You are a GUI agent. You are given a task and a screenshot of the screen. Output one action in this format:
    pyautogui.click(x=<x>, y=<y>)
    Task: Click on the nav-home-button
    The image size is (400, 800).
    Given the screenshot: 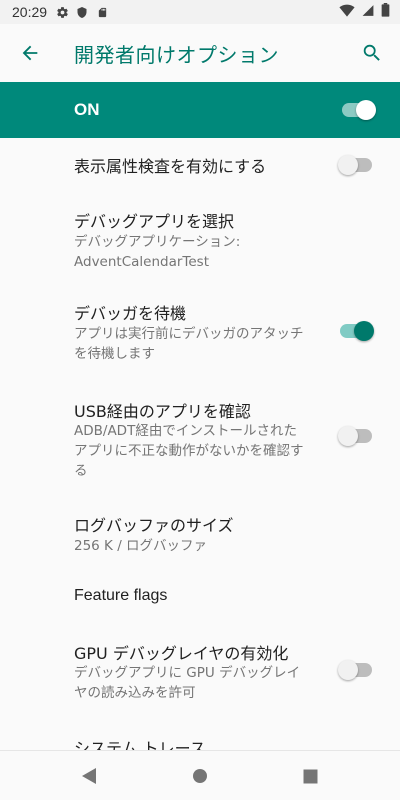 What is the action you would take?
    pyautogui.click(x=200, y=776)
    